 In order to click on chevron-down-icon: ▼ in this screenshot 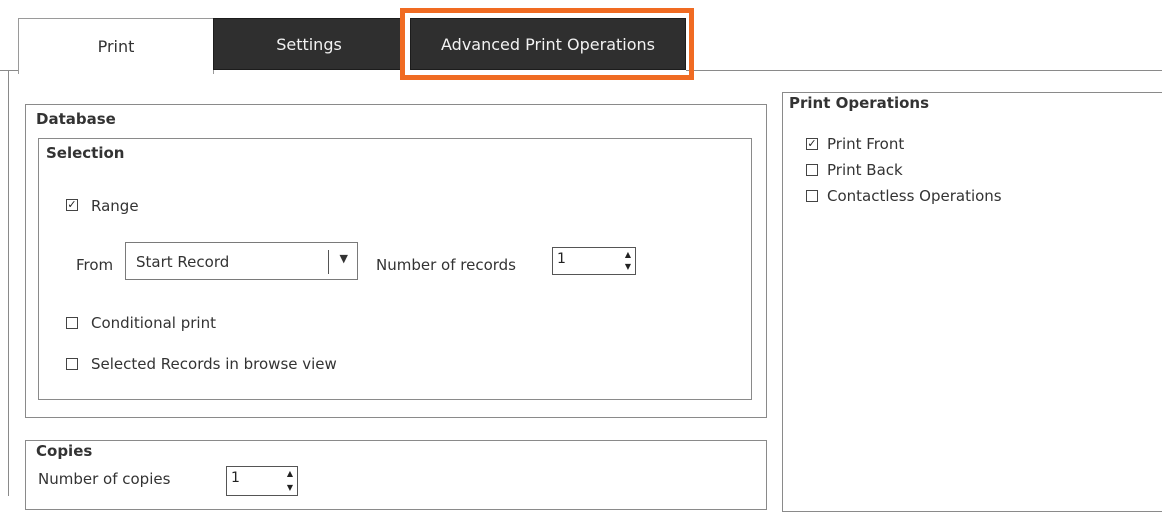, I will do `click(344, 258)`.